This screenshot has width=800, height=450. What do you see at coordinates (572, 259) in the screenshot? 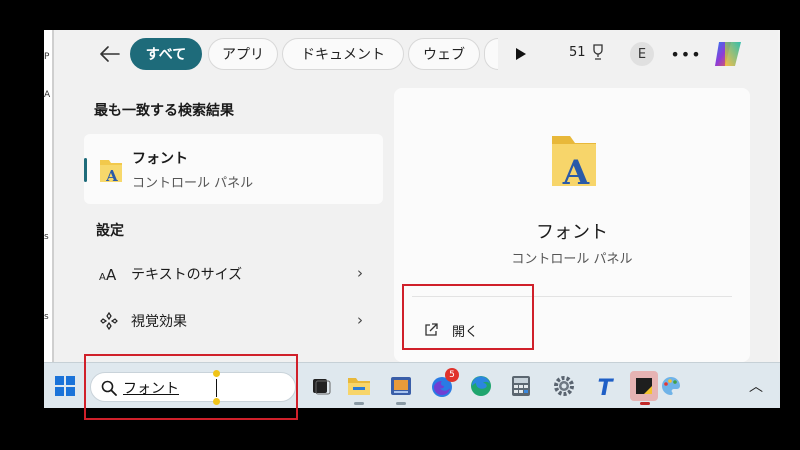
I see `detail-subtitle: コントロール パネル` at bounding box center [572, 259].